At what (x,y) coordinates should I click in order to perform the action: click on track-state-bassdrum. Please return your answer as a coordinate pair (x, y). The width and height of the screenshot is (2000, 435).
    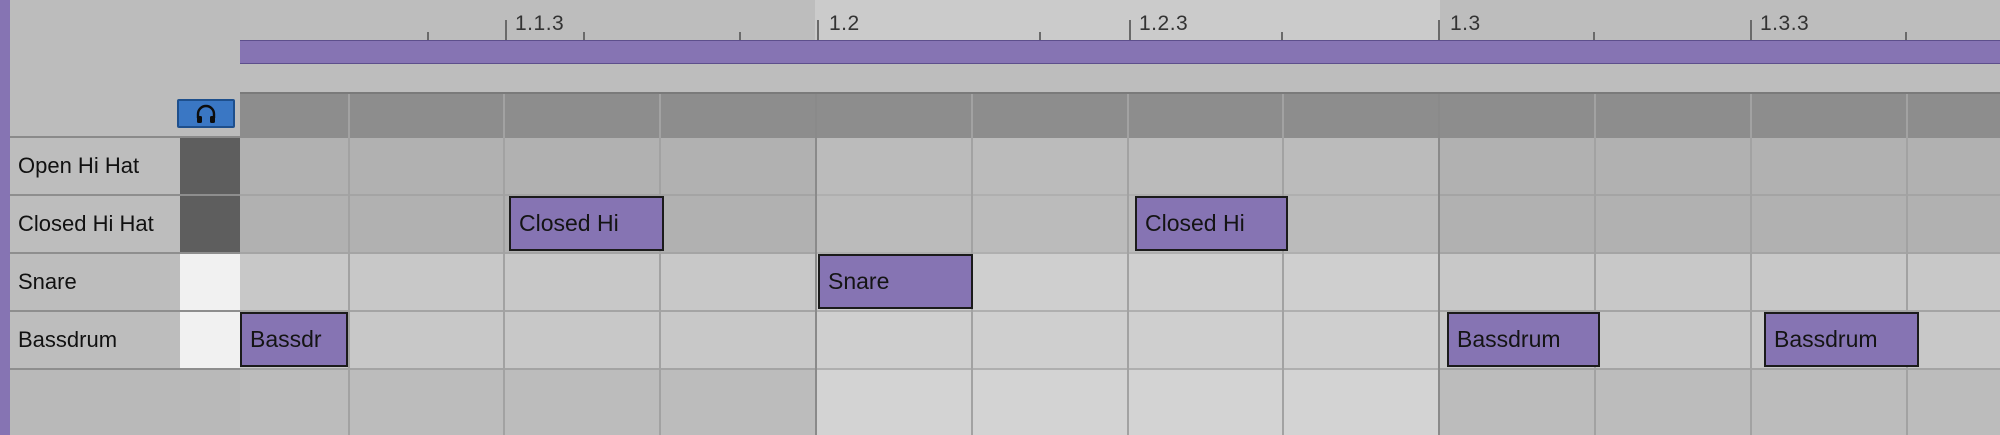
    Looking at the image, I should click on (210, 341).